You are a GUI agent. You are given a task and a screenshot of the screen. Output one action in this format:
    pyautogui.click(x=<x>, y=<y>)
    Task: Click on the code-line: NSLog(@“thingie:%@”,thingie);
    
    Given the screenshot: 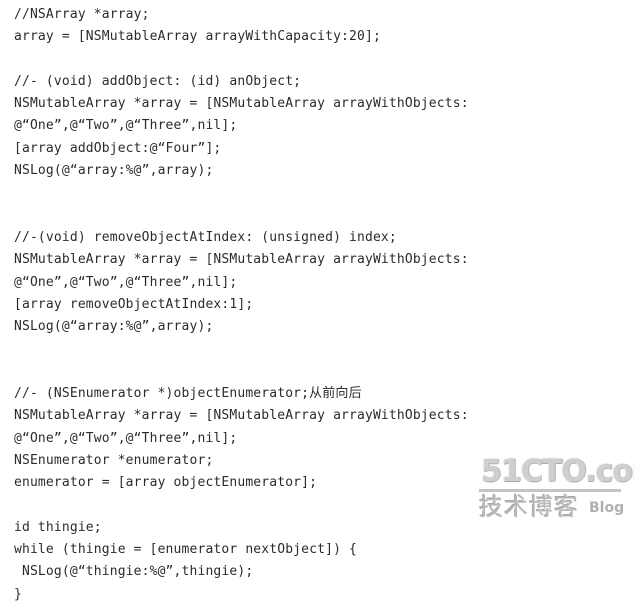 What is the action you would take?
    pyautogui.click(x=134, y=572)
    